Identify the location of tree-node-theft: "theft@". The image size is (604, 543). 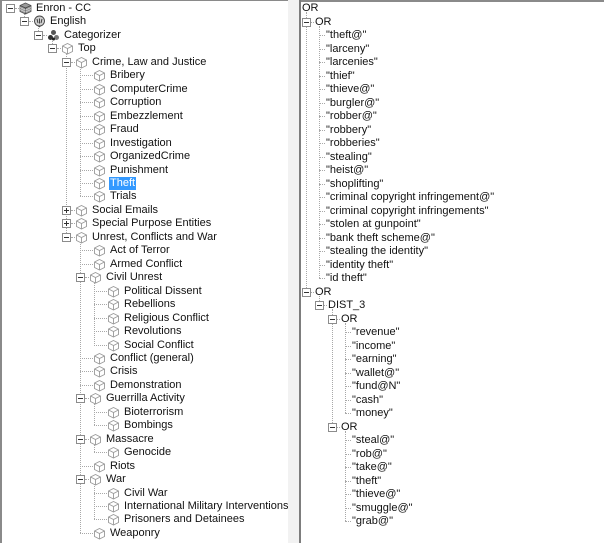
(452, 35).